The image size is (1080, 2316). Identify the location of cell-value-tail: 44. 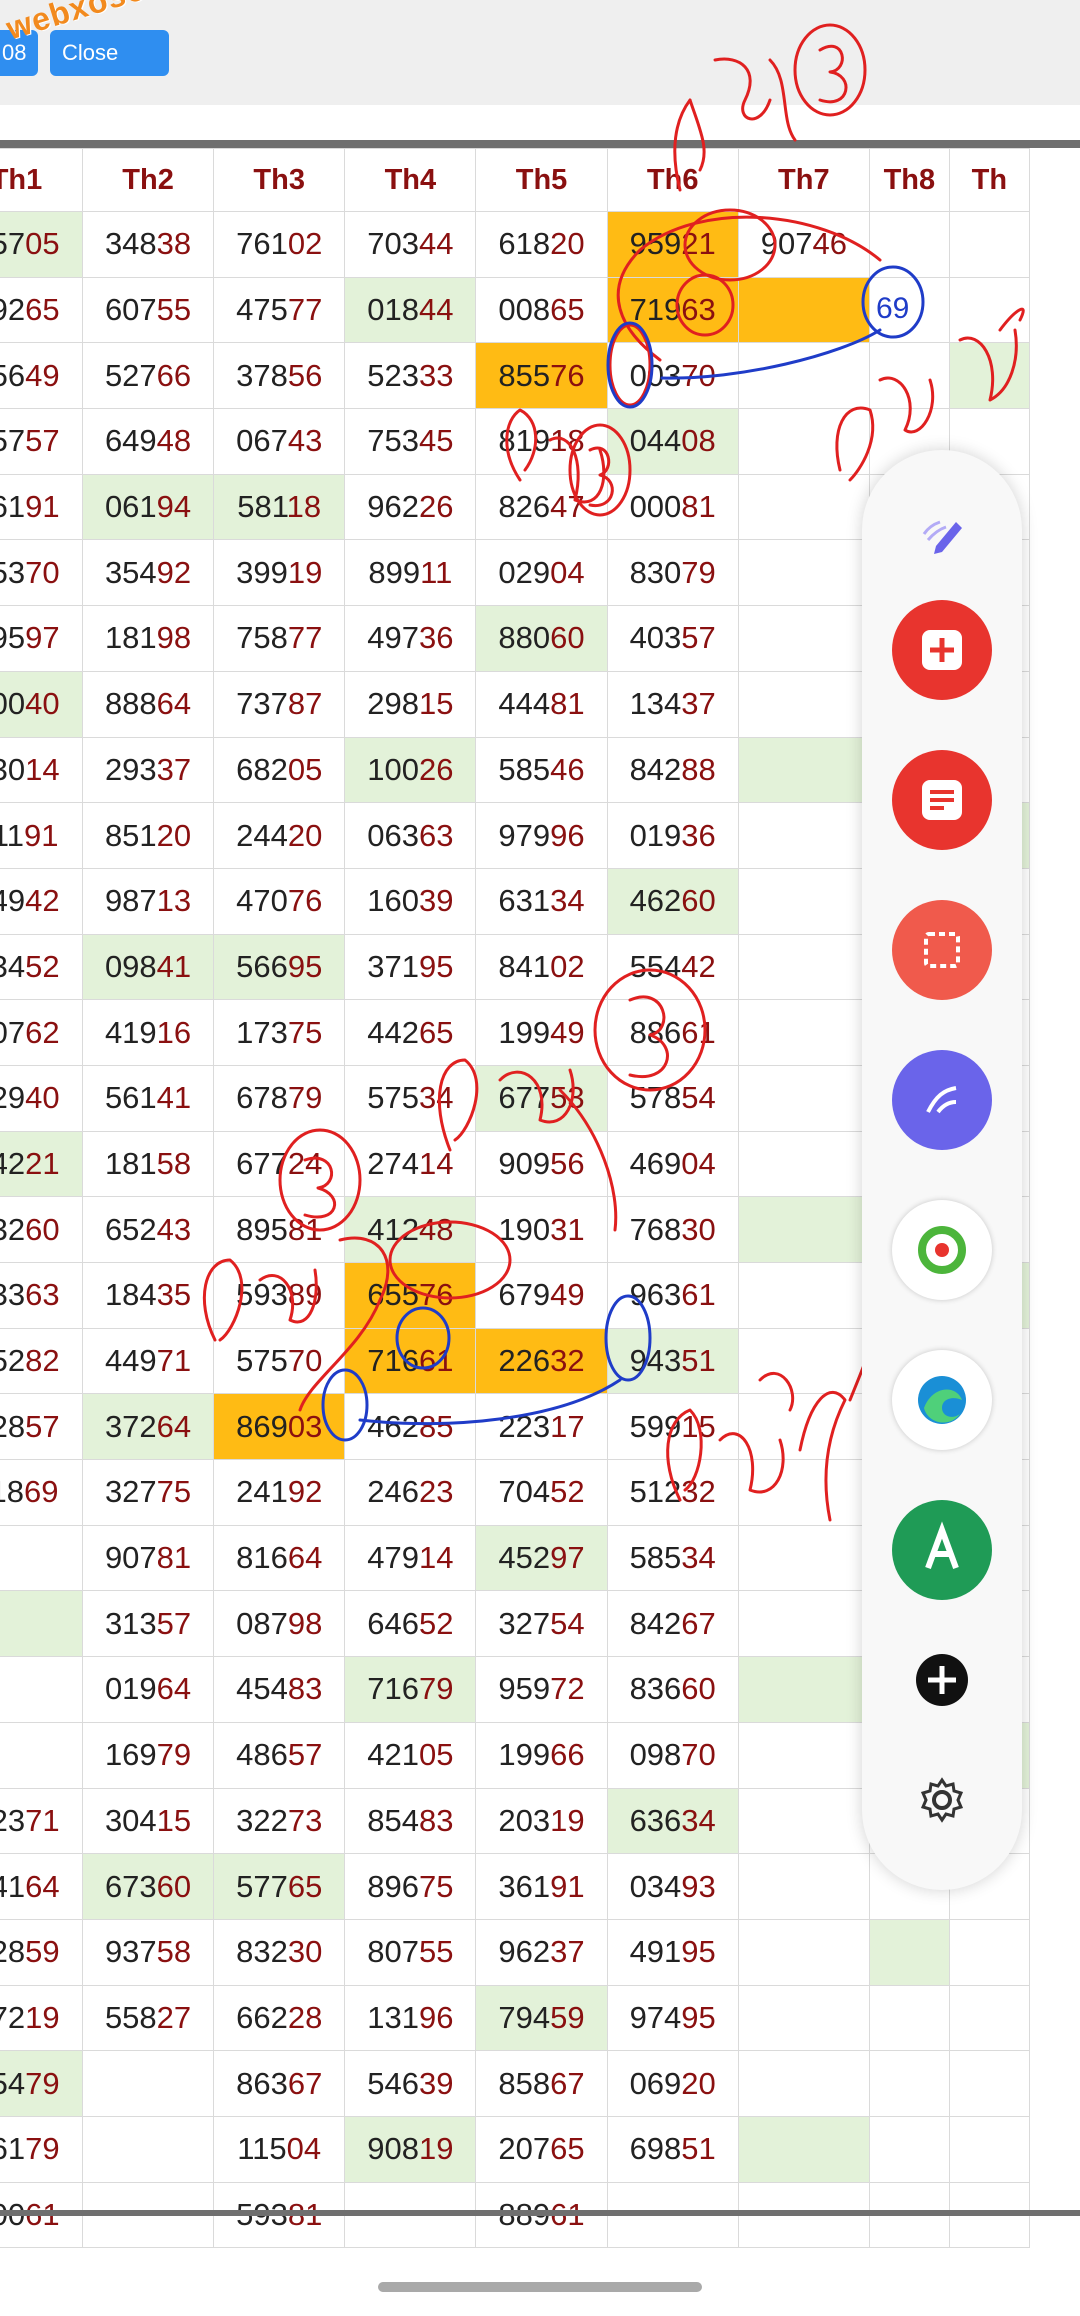
(436, 244).